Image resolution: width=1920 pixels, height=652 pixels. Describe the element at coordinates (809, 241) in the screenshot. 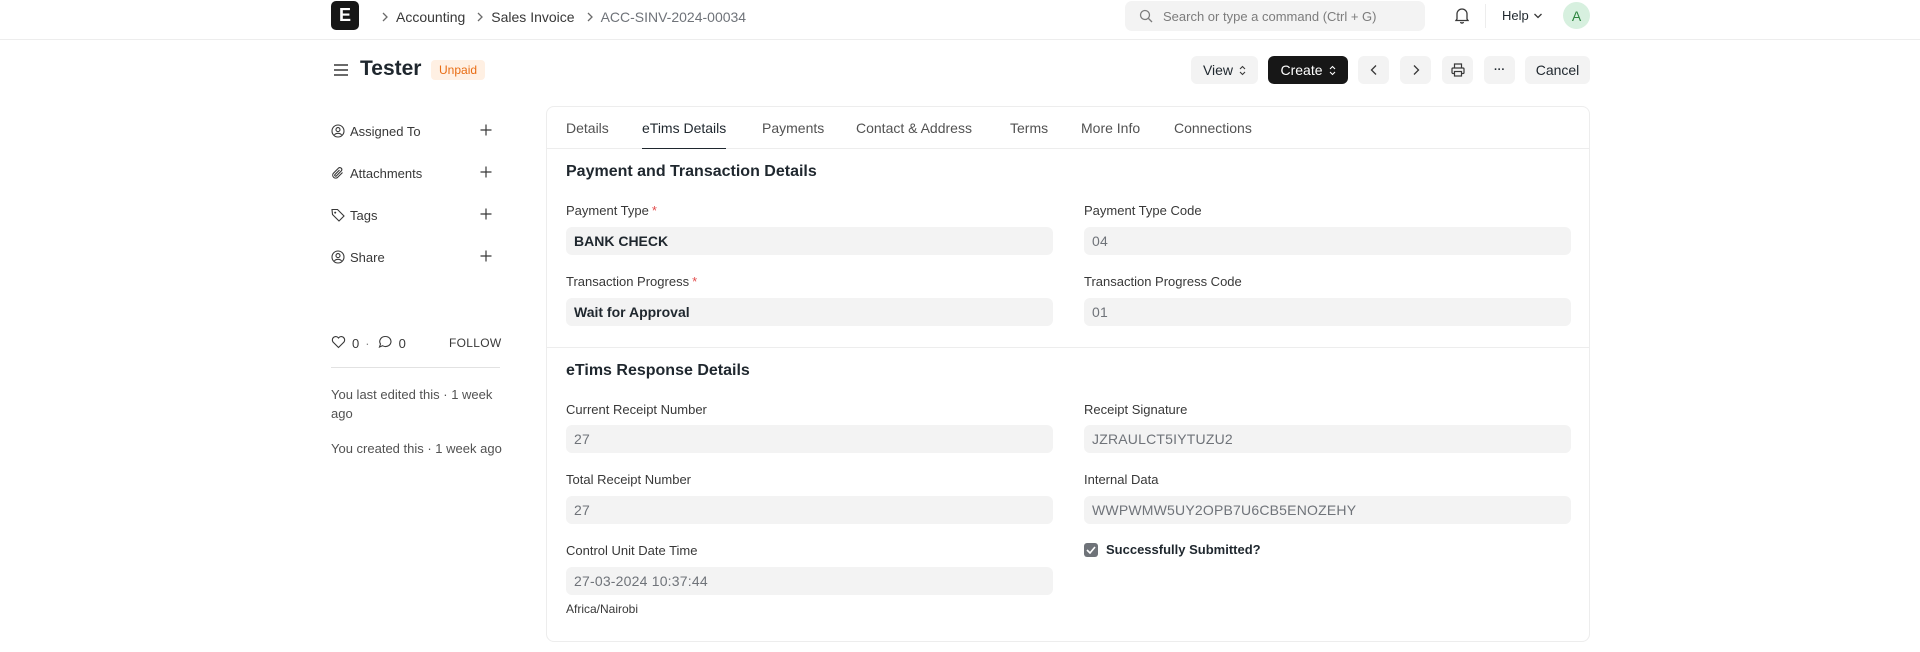

I see `payment-type-field: BANK CHECK` at that location.